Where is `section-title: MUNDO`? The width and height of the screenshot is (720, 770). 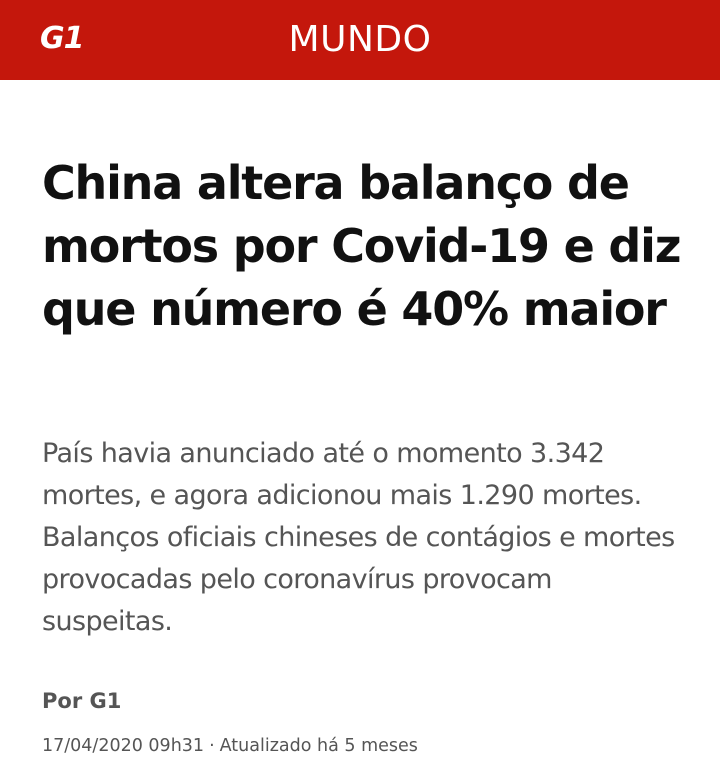
section-title: MUNDO is located at coordinates (360, 40).